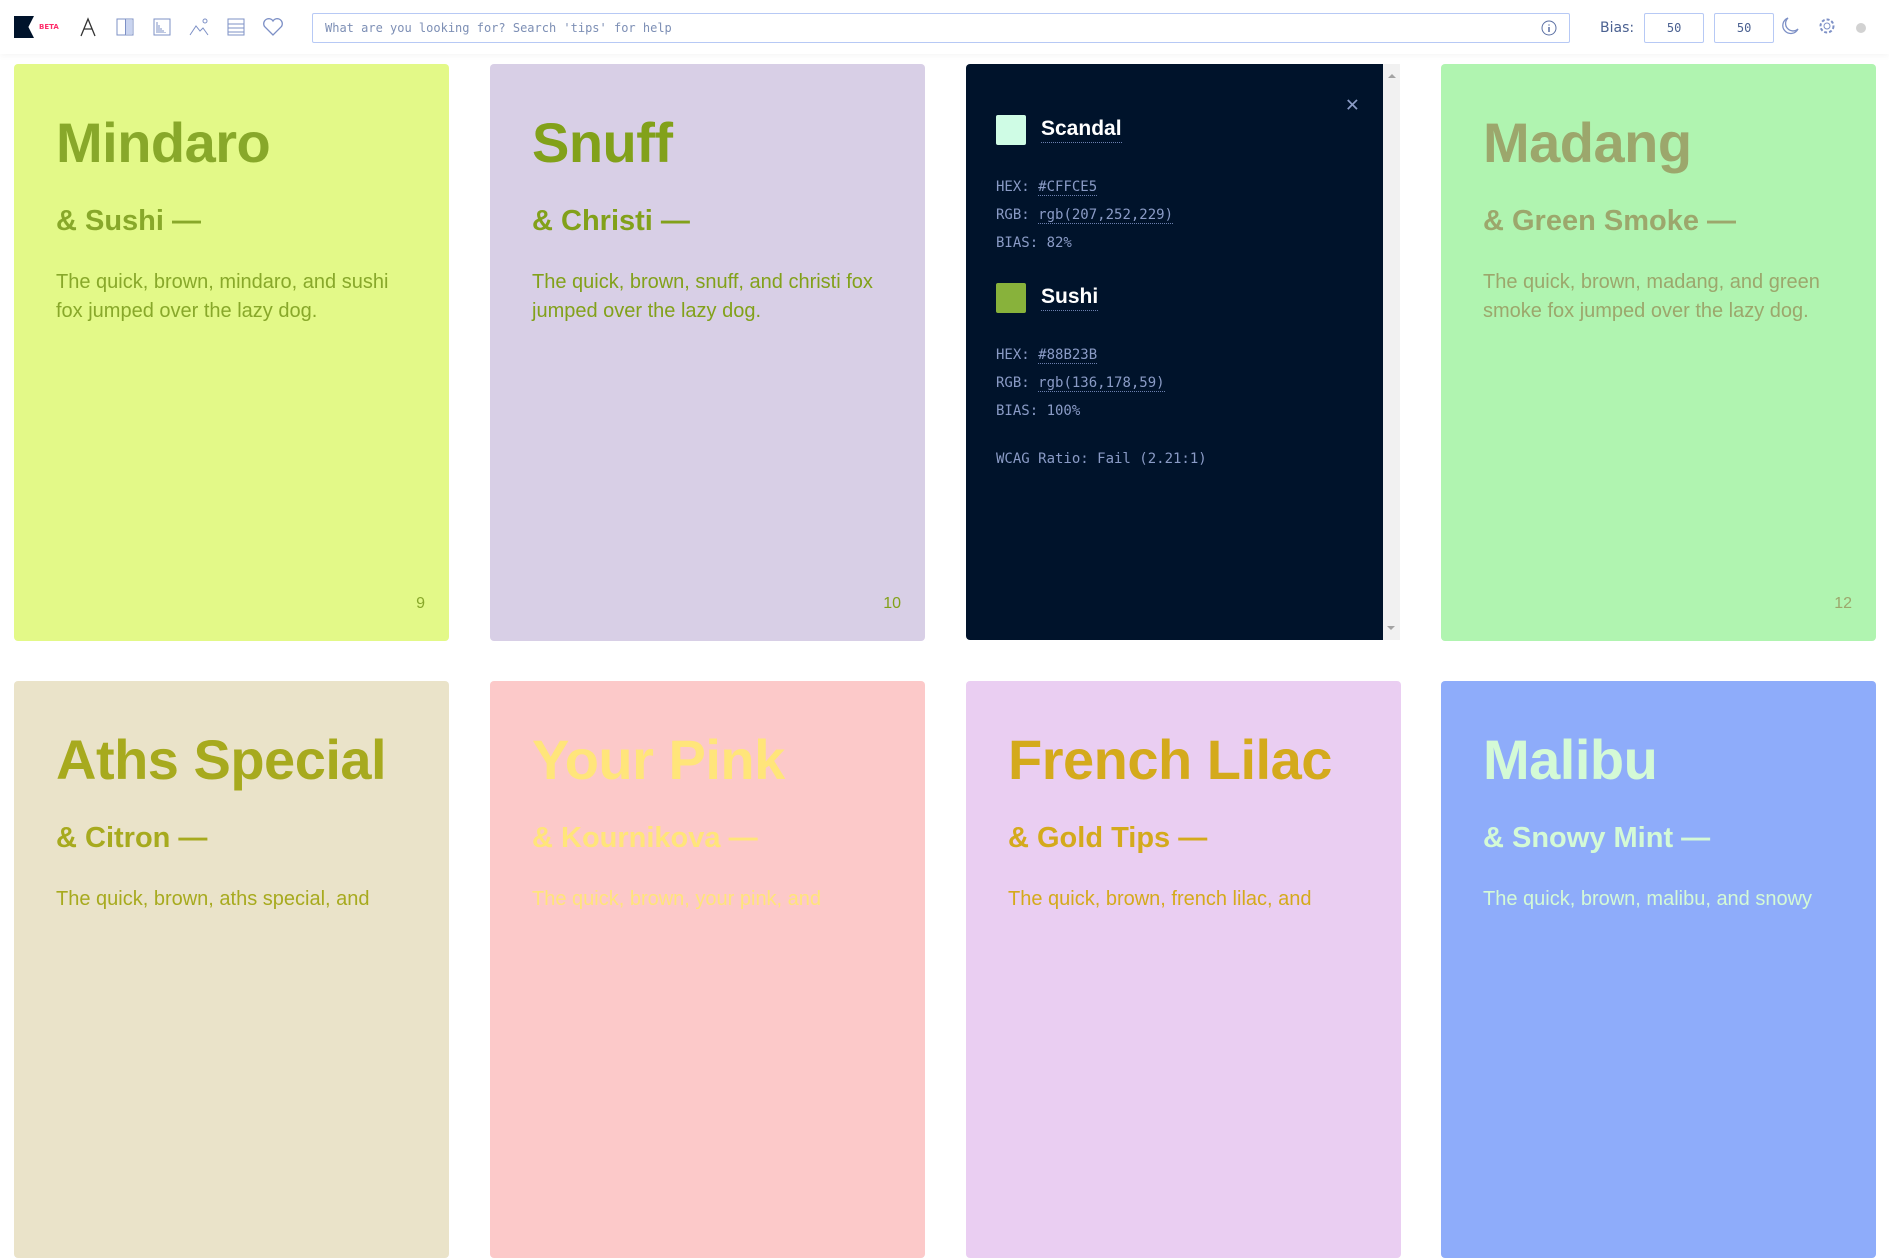  I want to click on card-pair: & Sushi —, so click(129, 221).